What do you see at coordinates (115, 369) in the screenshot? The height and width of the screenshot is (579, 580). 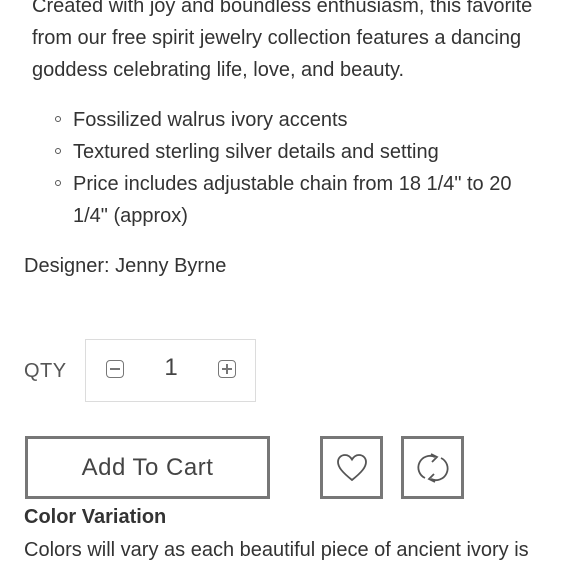 I see `minus-icon` at bounding box center [115, 369].